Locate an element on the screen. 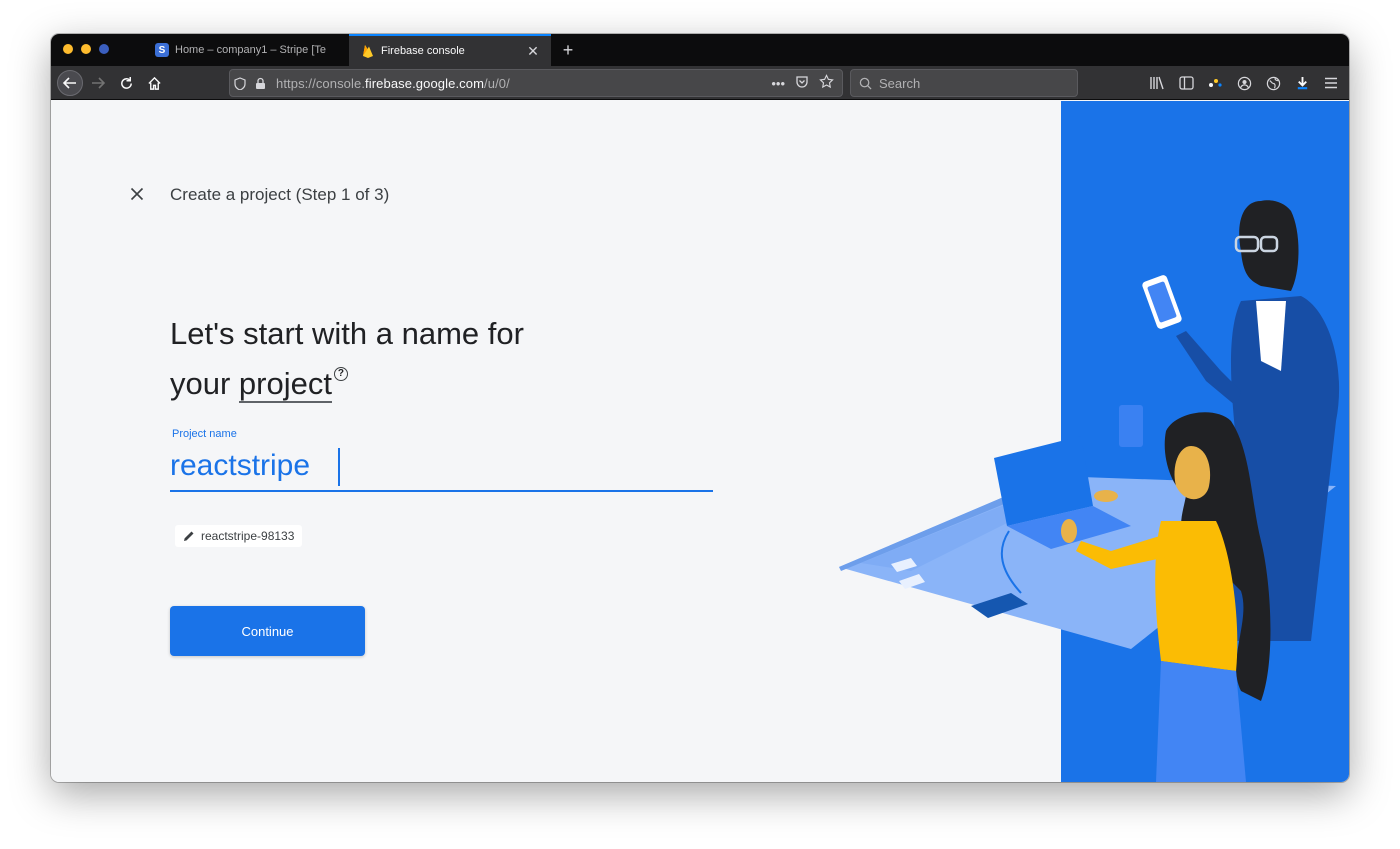  minimize-window-button is located at coordinates (86, 49).